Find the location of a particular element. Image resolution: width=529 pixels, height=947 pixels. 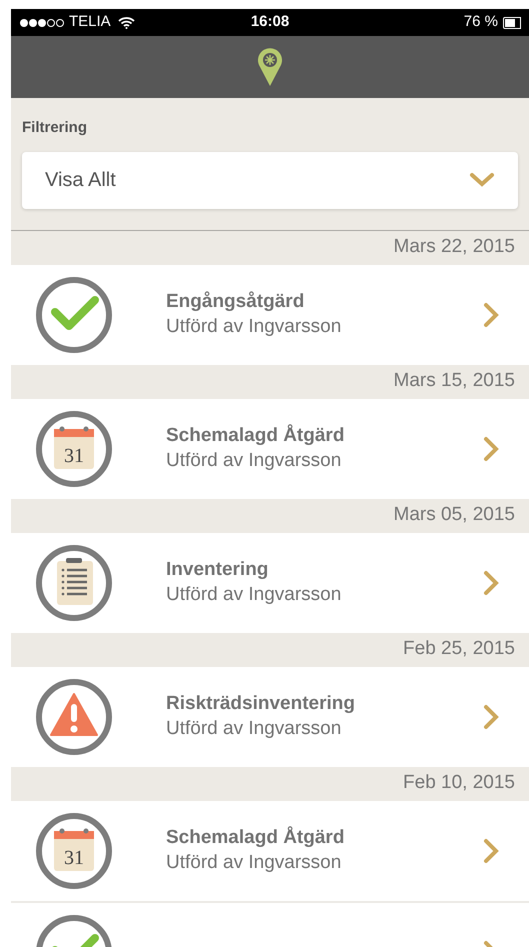

map-pin-icon is located at coordinates (270, 67).